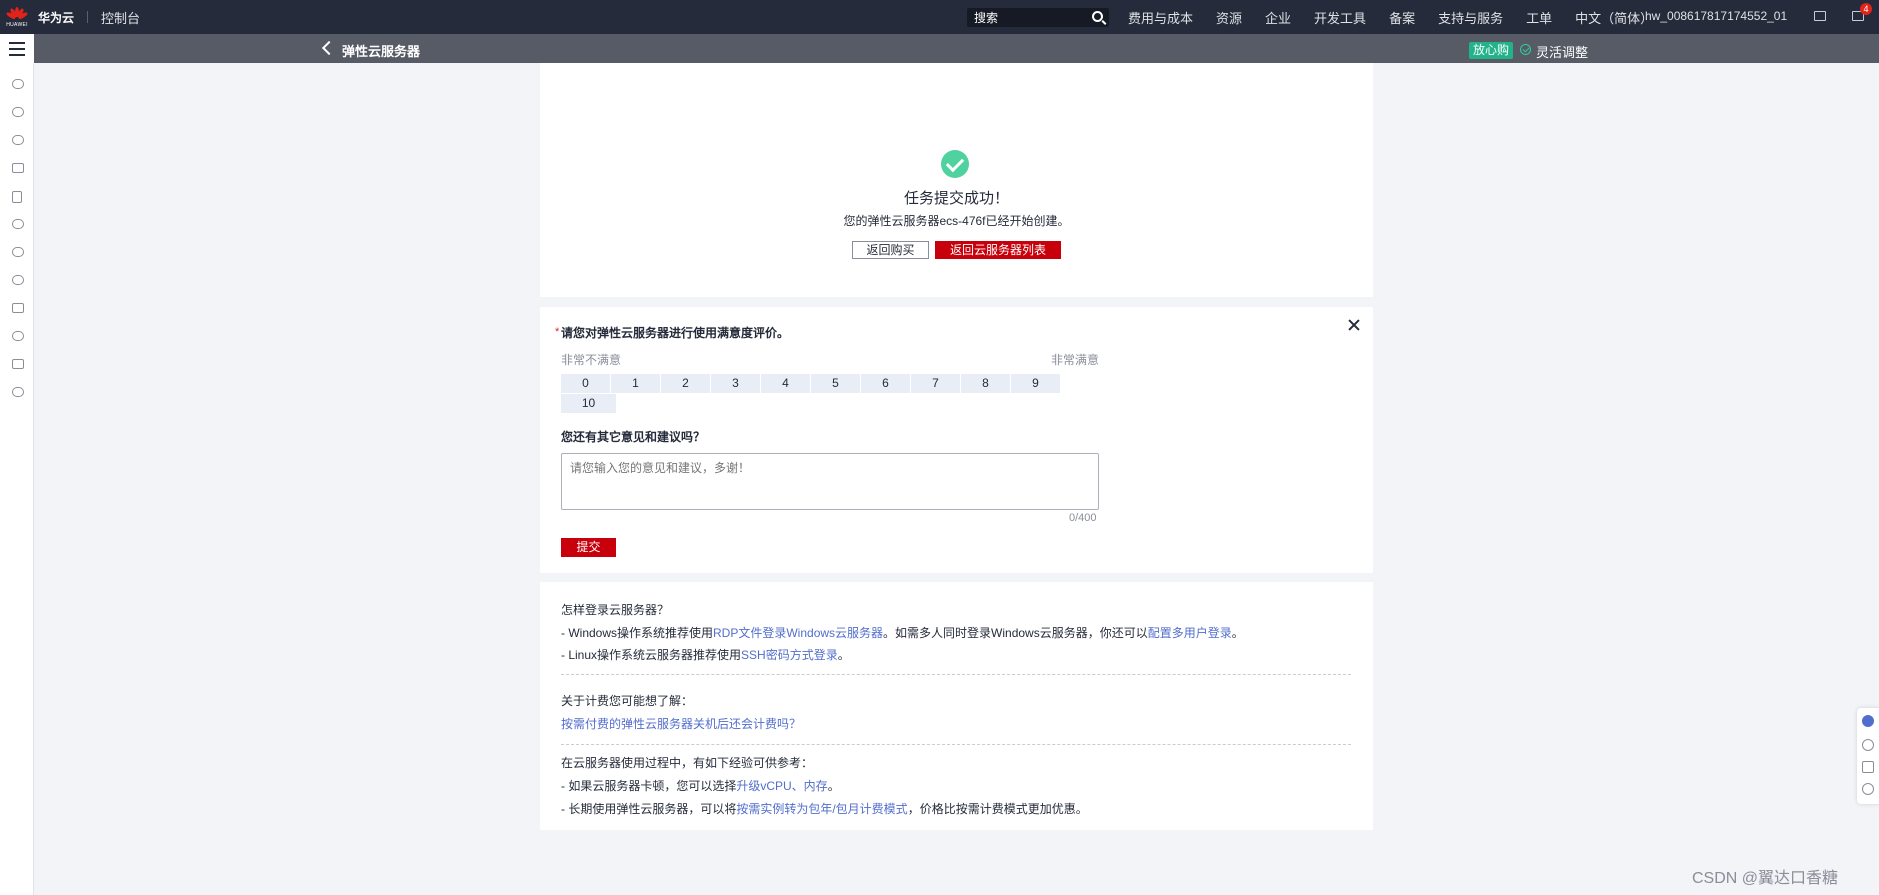  Describe the element at coordinates (1190, 633) in the screenshot. I see `multi-user-login-link: 配置多用户登录` at that location.